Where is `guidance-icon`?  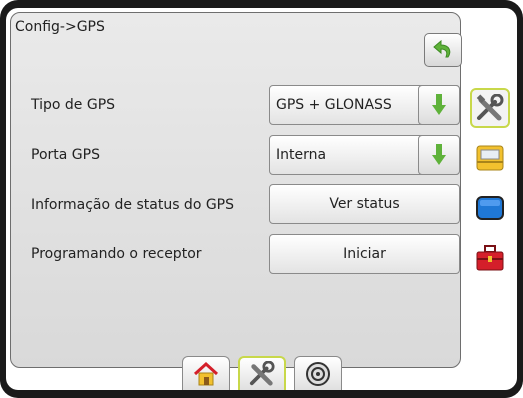 guidance-icon is located at coordinates (318, 373).